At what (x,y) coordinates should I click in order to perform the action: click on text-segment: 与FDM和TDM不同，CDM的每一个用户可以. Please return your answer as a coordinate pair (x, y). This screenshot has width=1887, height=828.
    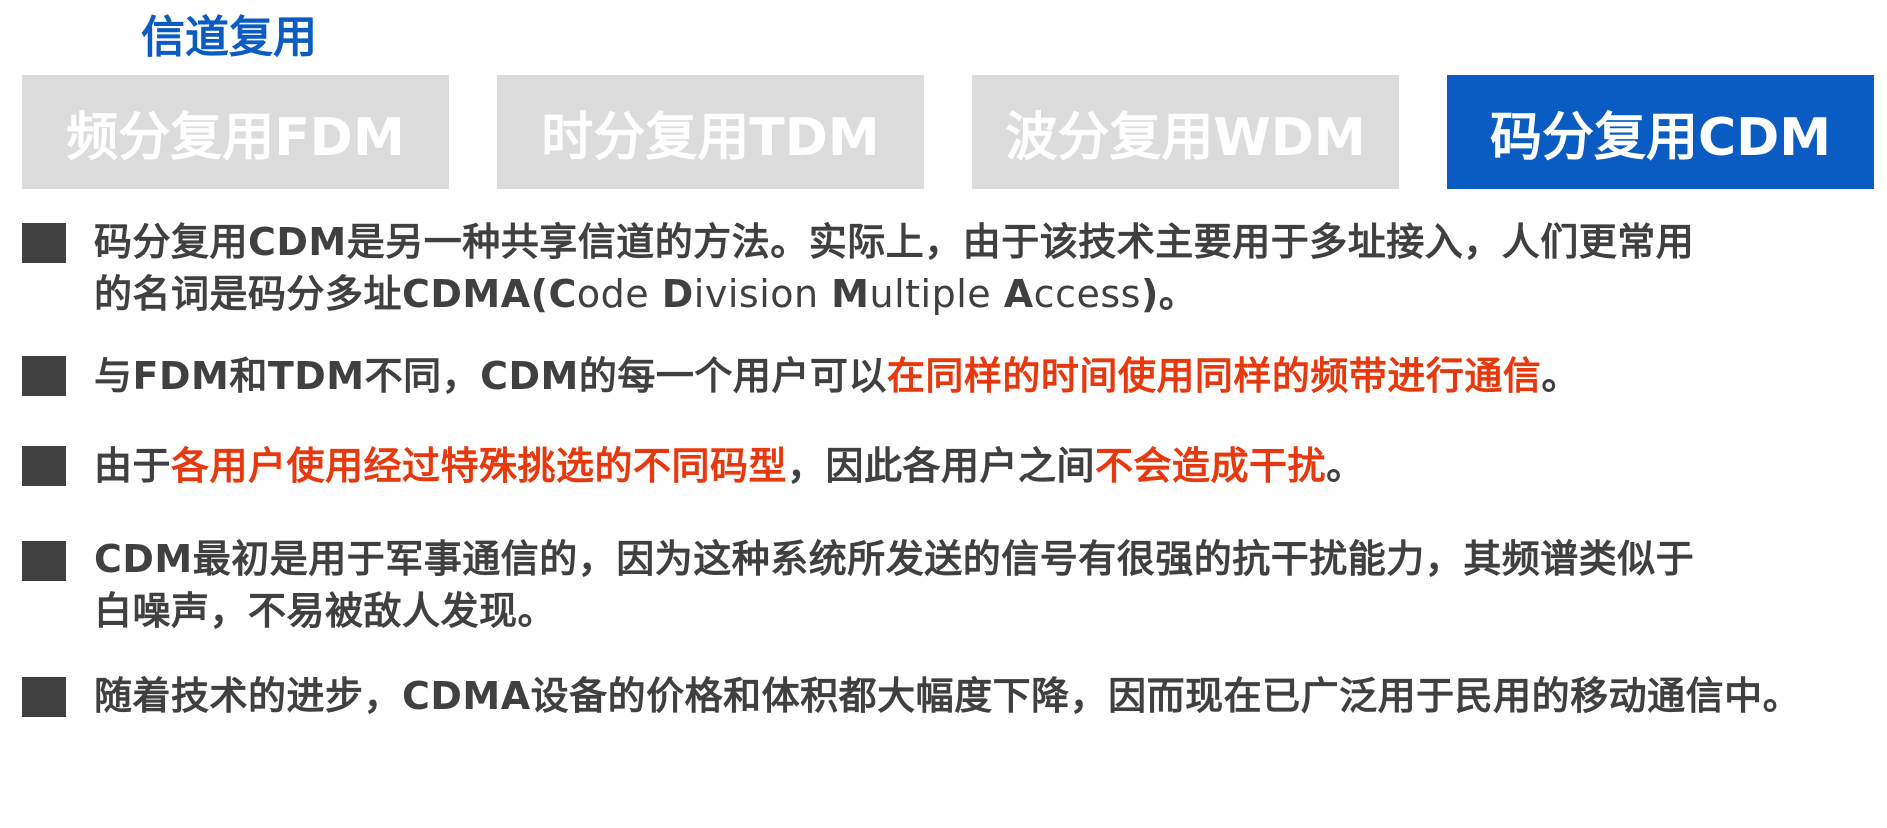
    Looking at the image, I should click on (490, 376).